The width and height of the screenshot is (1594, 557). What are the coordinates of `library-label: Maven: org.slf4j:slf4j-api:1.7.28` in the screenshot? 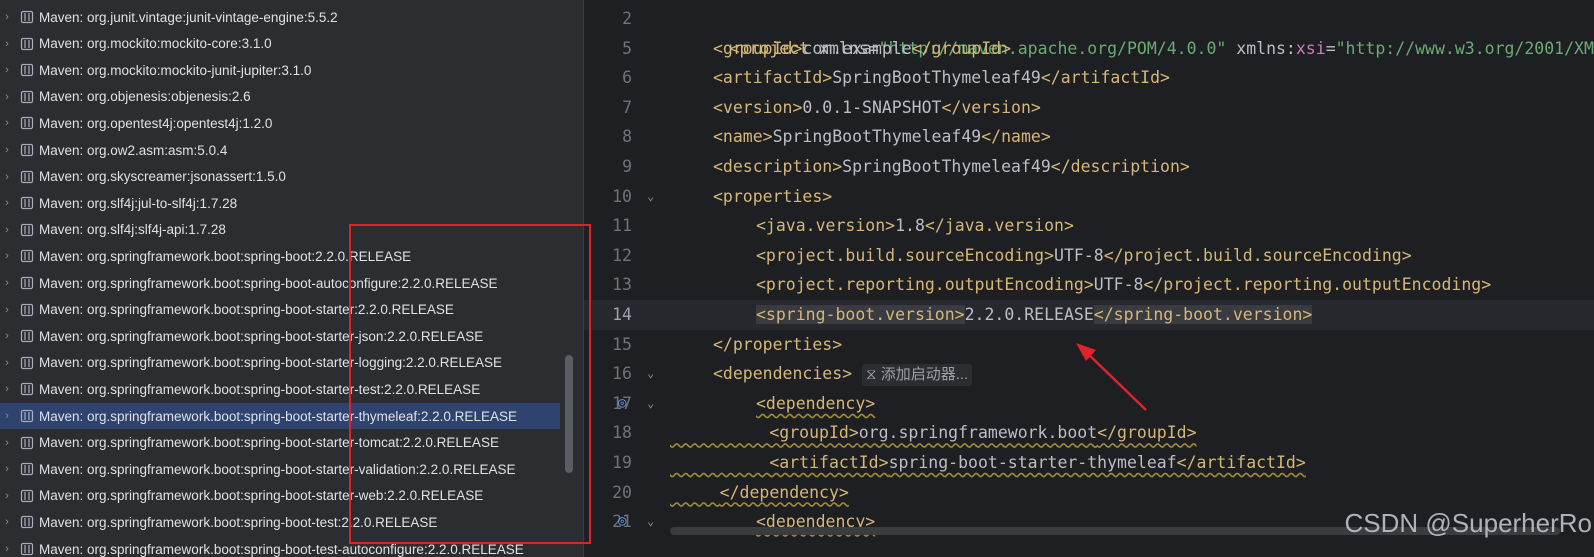 It's located at (132, 230).